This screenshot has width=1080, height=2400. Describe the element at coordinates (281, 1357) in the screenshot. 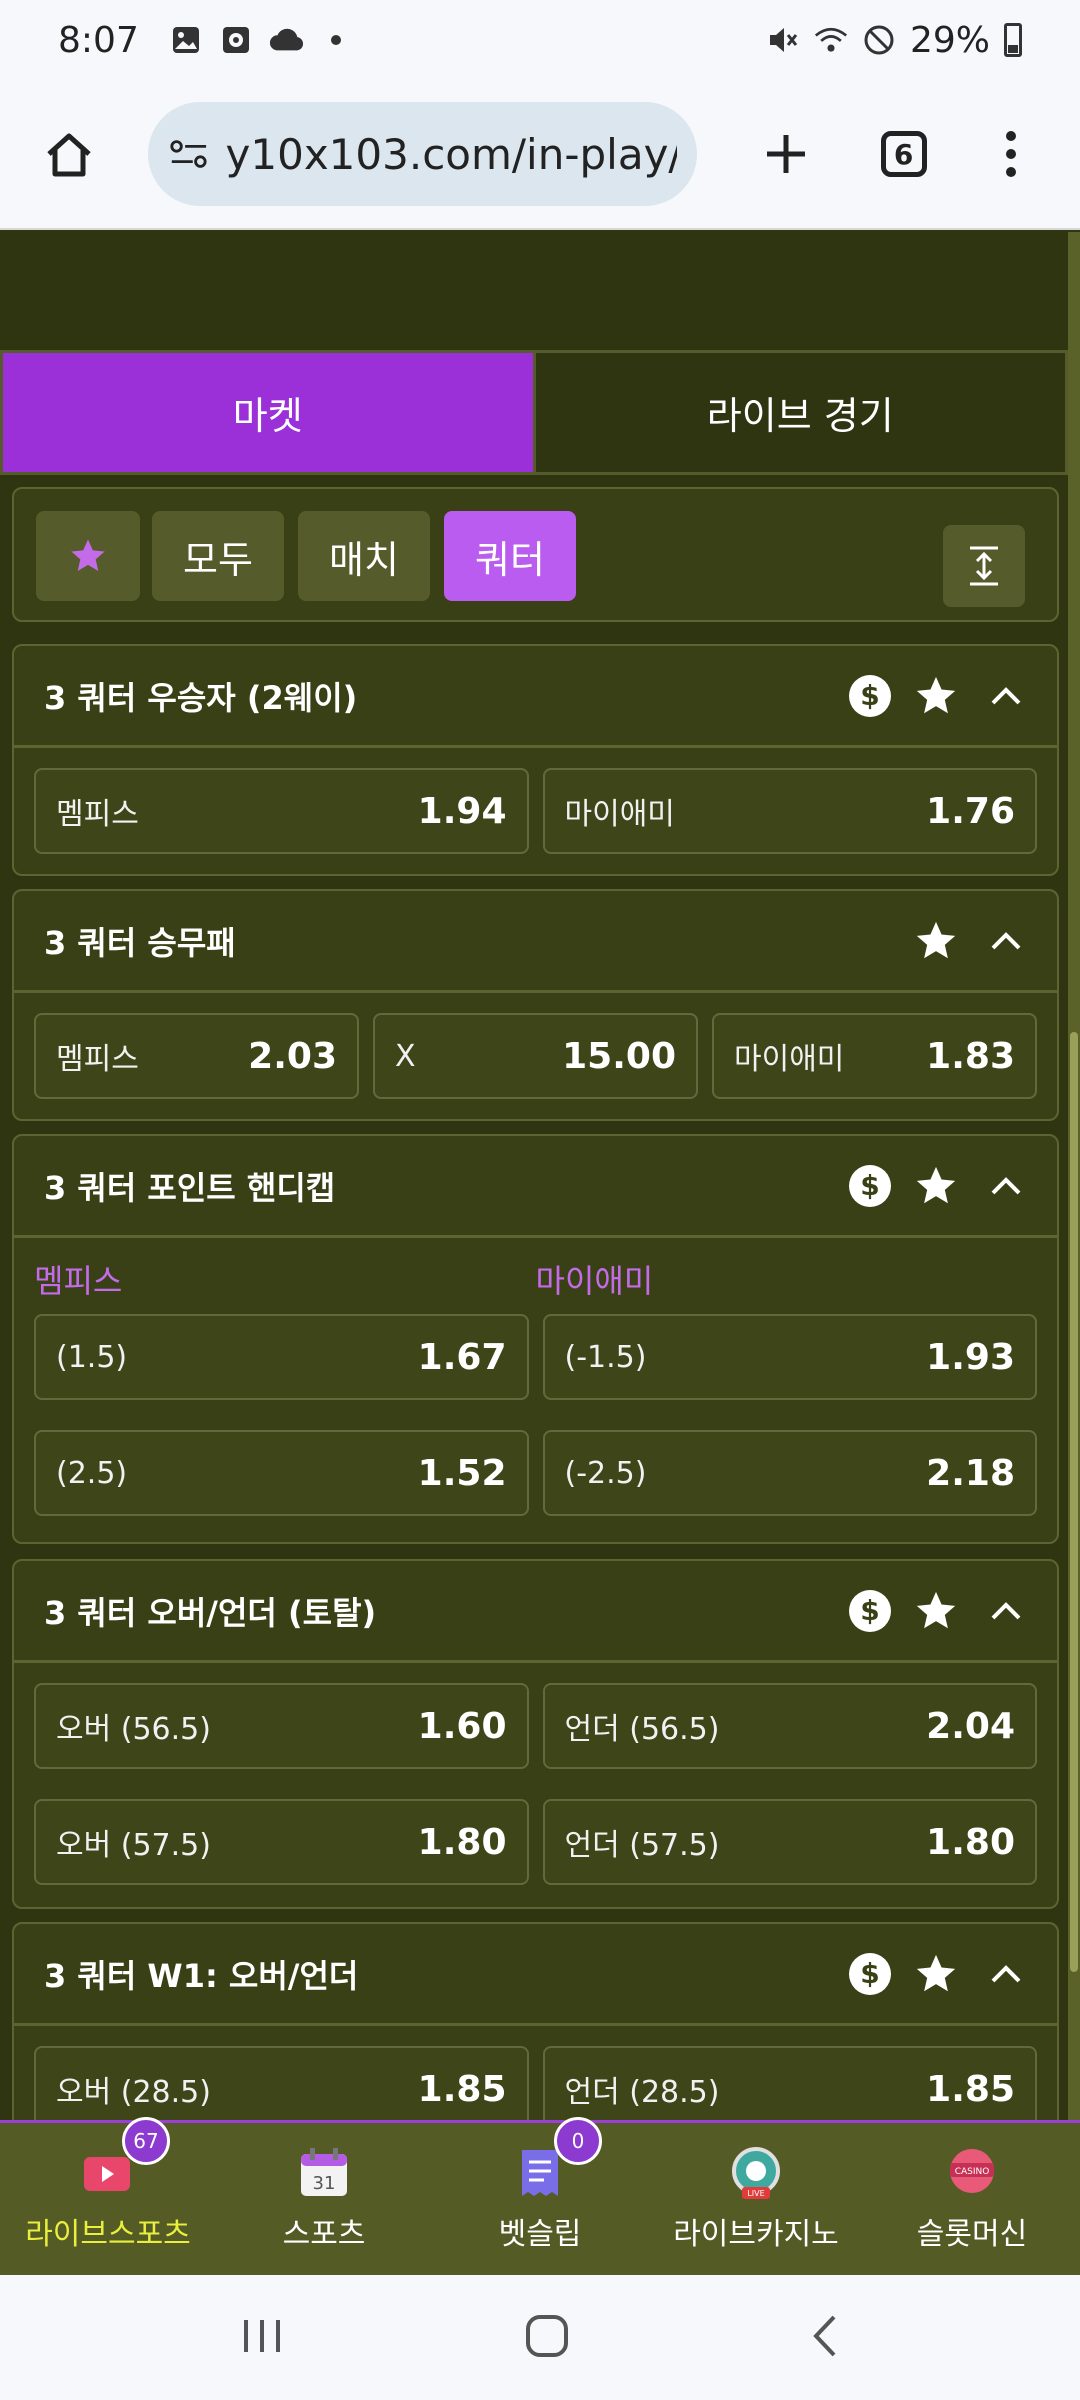

I see `odds-button: (1.5) 1.67` at that location.